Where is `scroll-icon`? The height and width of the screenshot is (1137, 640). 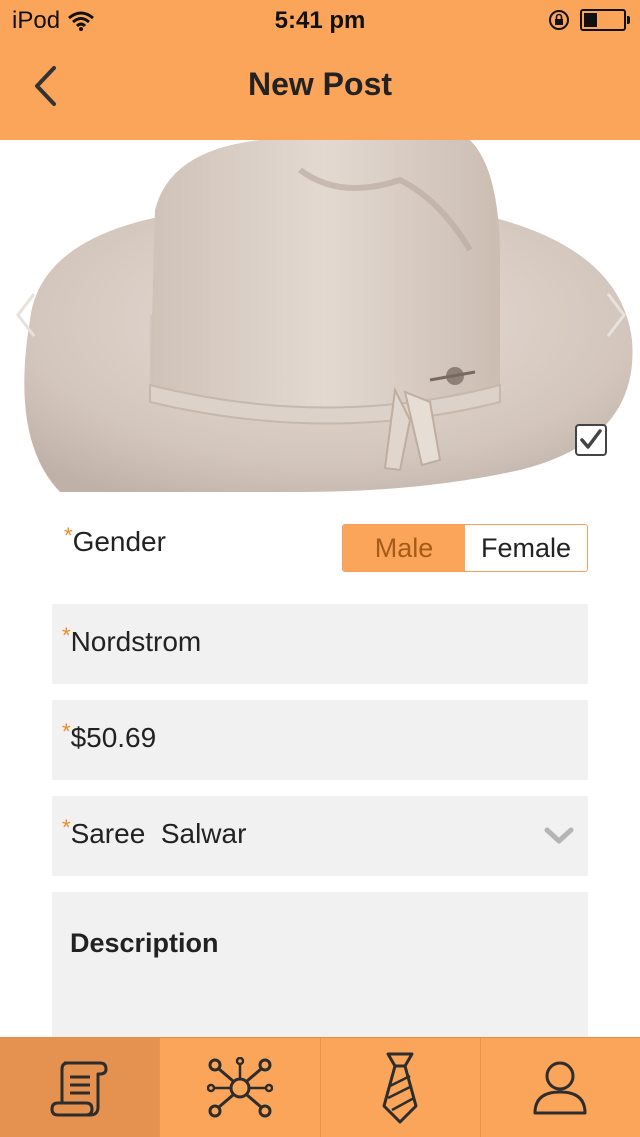 scroll-icon is located at coordinates (79, 1088).